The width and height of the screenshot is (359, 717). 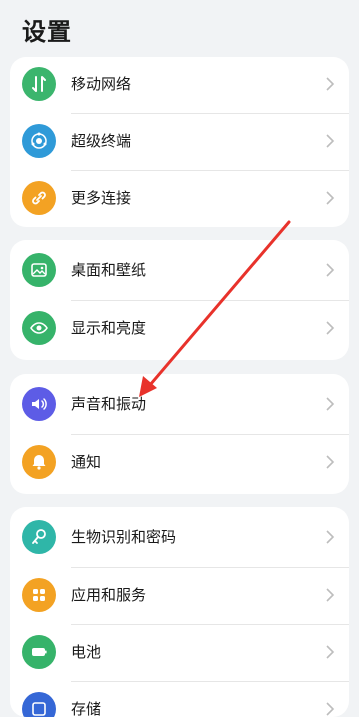 I want to click on settings-item-sound-vibration: 声音和振动, so click(x=179, y=405).